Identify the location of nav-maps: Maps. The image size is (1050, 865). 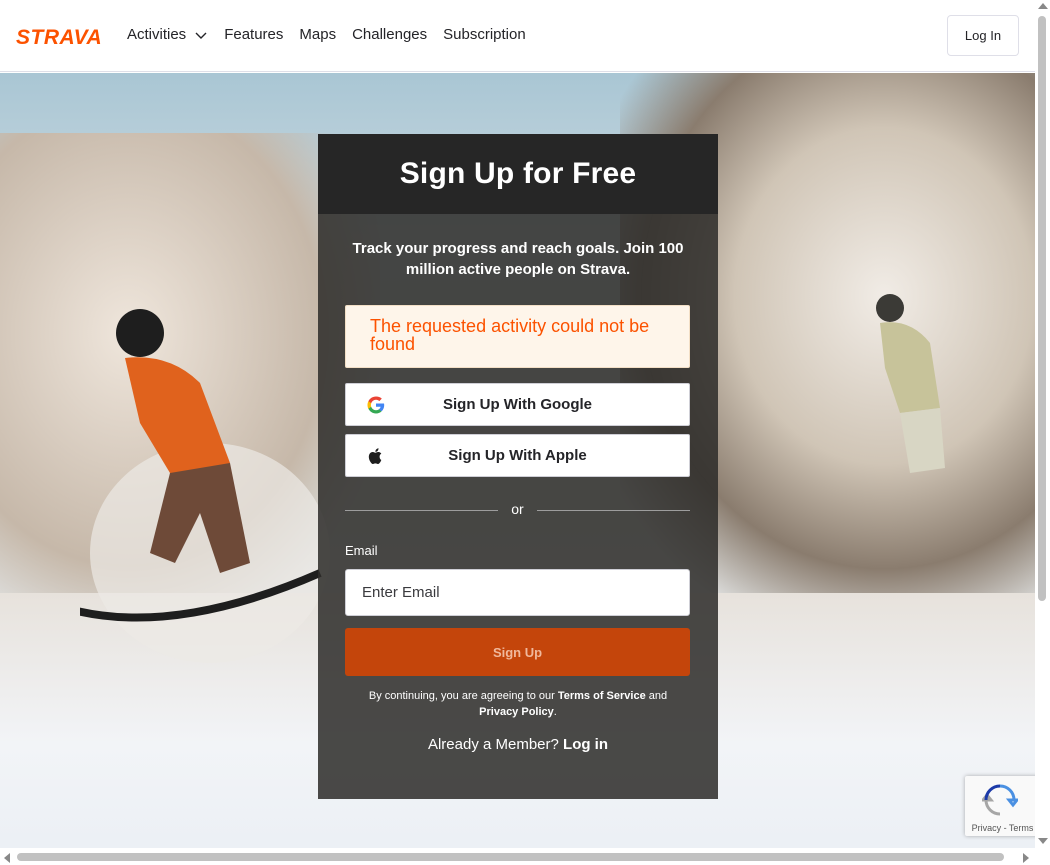
(317, 35).